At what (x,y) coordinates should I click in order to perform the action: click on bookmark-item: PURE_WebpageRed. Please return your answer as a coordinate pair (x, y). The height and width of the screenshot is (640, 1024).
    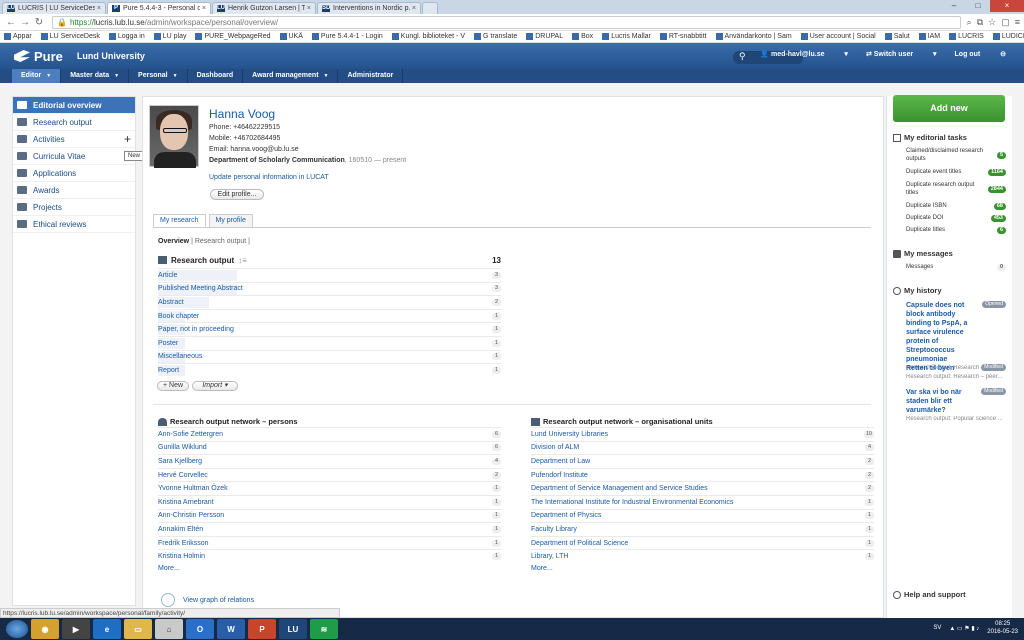
    Looking at the image, I should click on (233, 36).